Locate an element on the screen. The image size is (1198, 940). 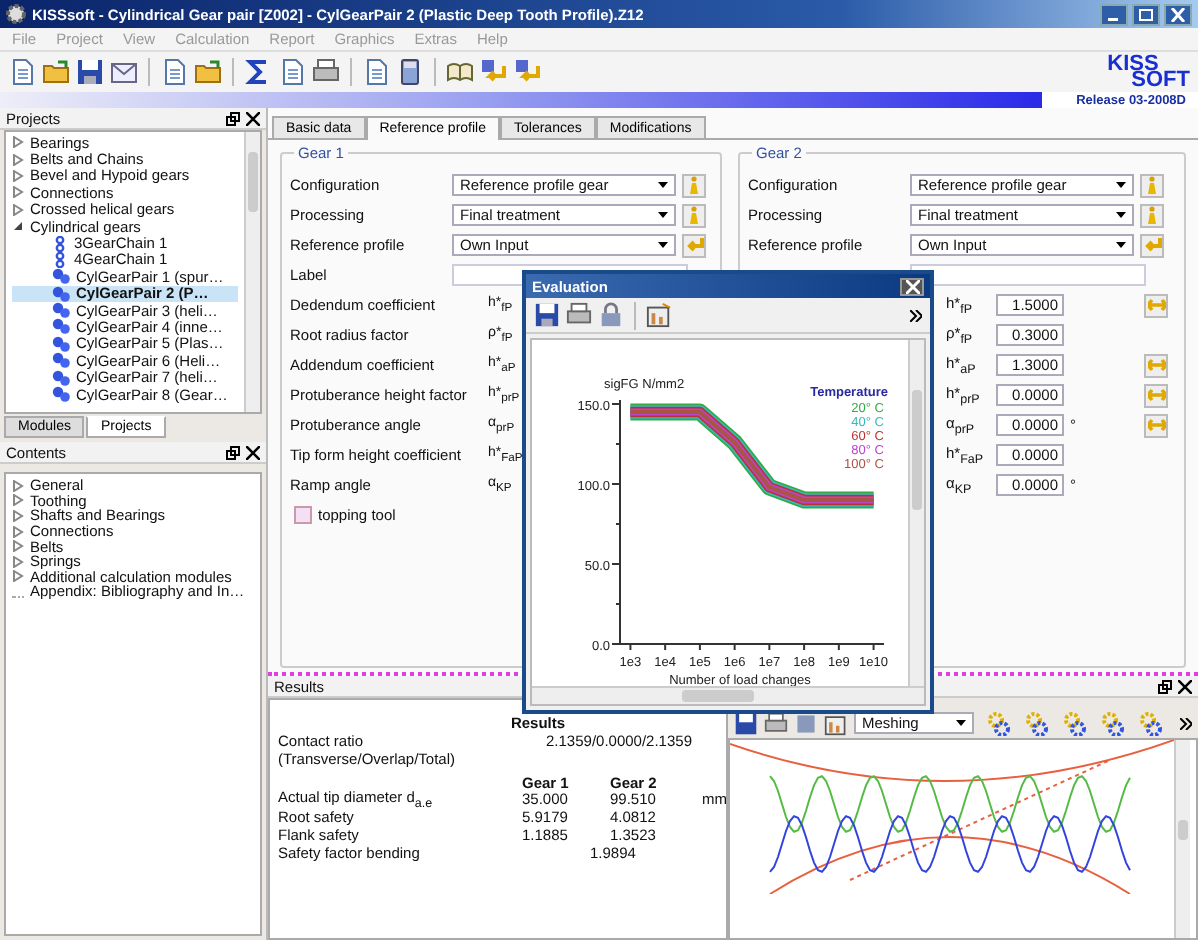
logo: KISS SOFT is located at coordinates (1148, 72).